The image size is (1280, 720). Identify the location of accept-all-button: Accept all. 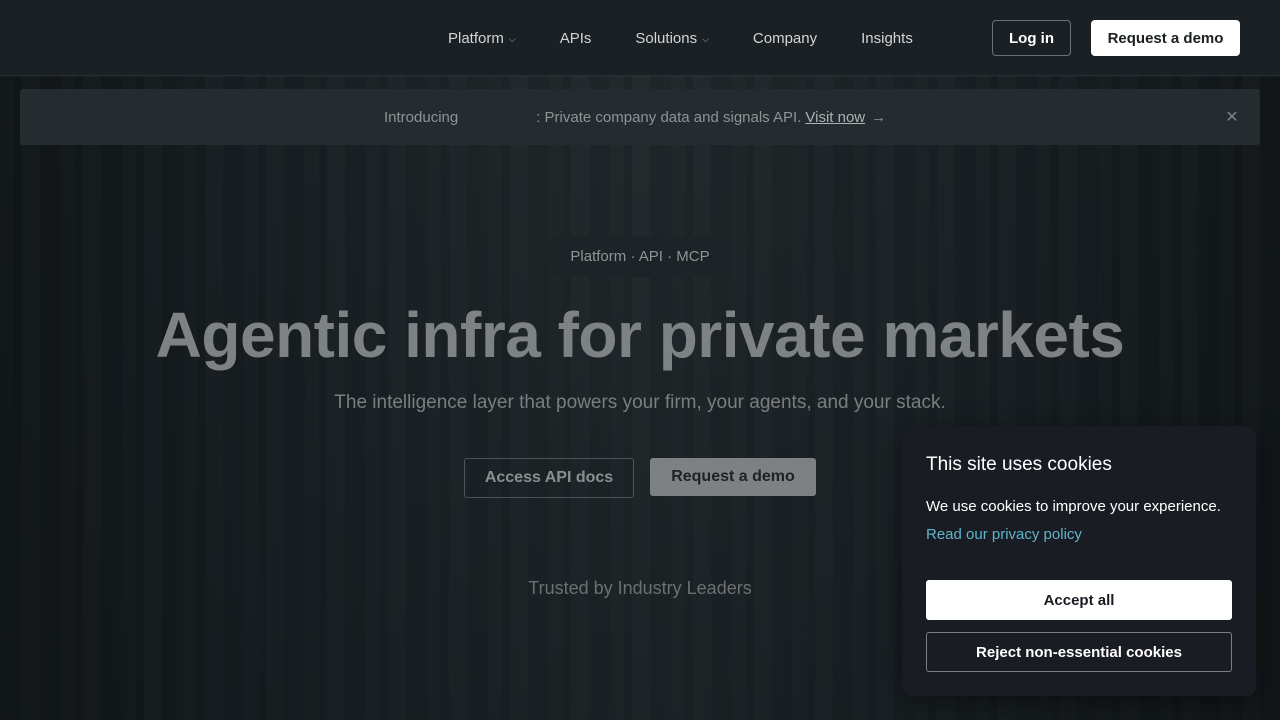
(1079, 600).